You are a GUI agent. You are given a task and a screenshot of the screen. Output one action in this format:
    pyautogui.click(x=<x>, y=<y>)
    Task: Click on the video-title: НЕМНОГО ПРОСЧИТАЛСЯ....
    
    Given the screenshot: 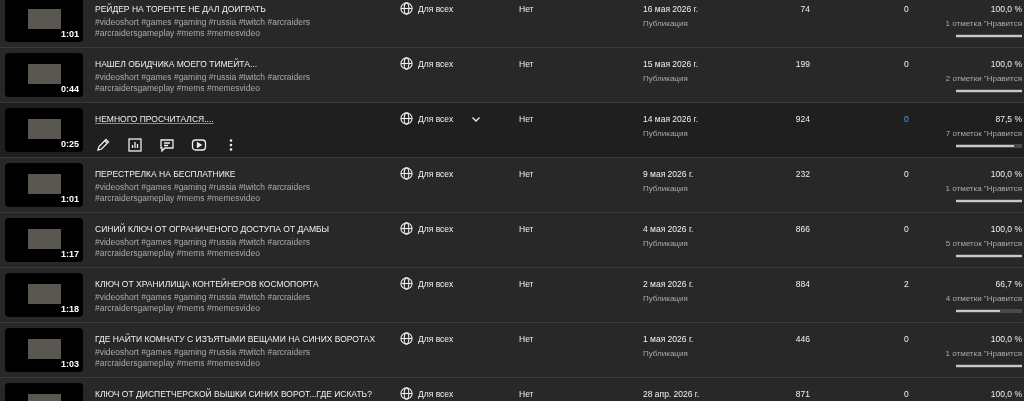 What is the action you would take?
    pyautogui.click(x=154, y=119)
    